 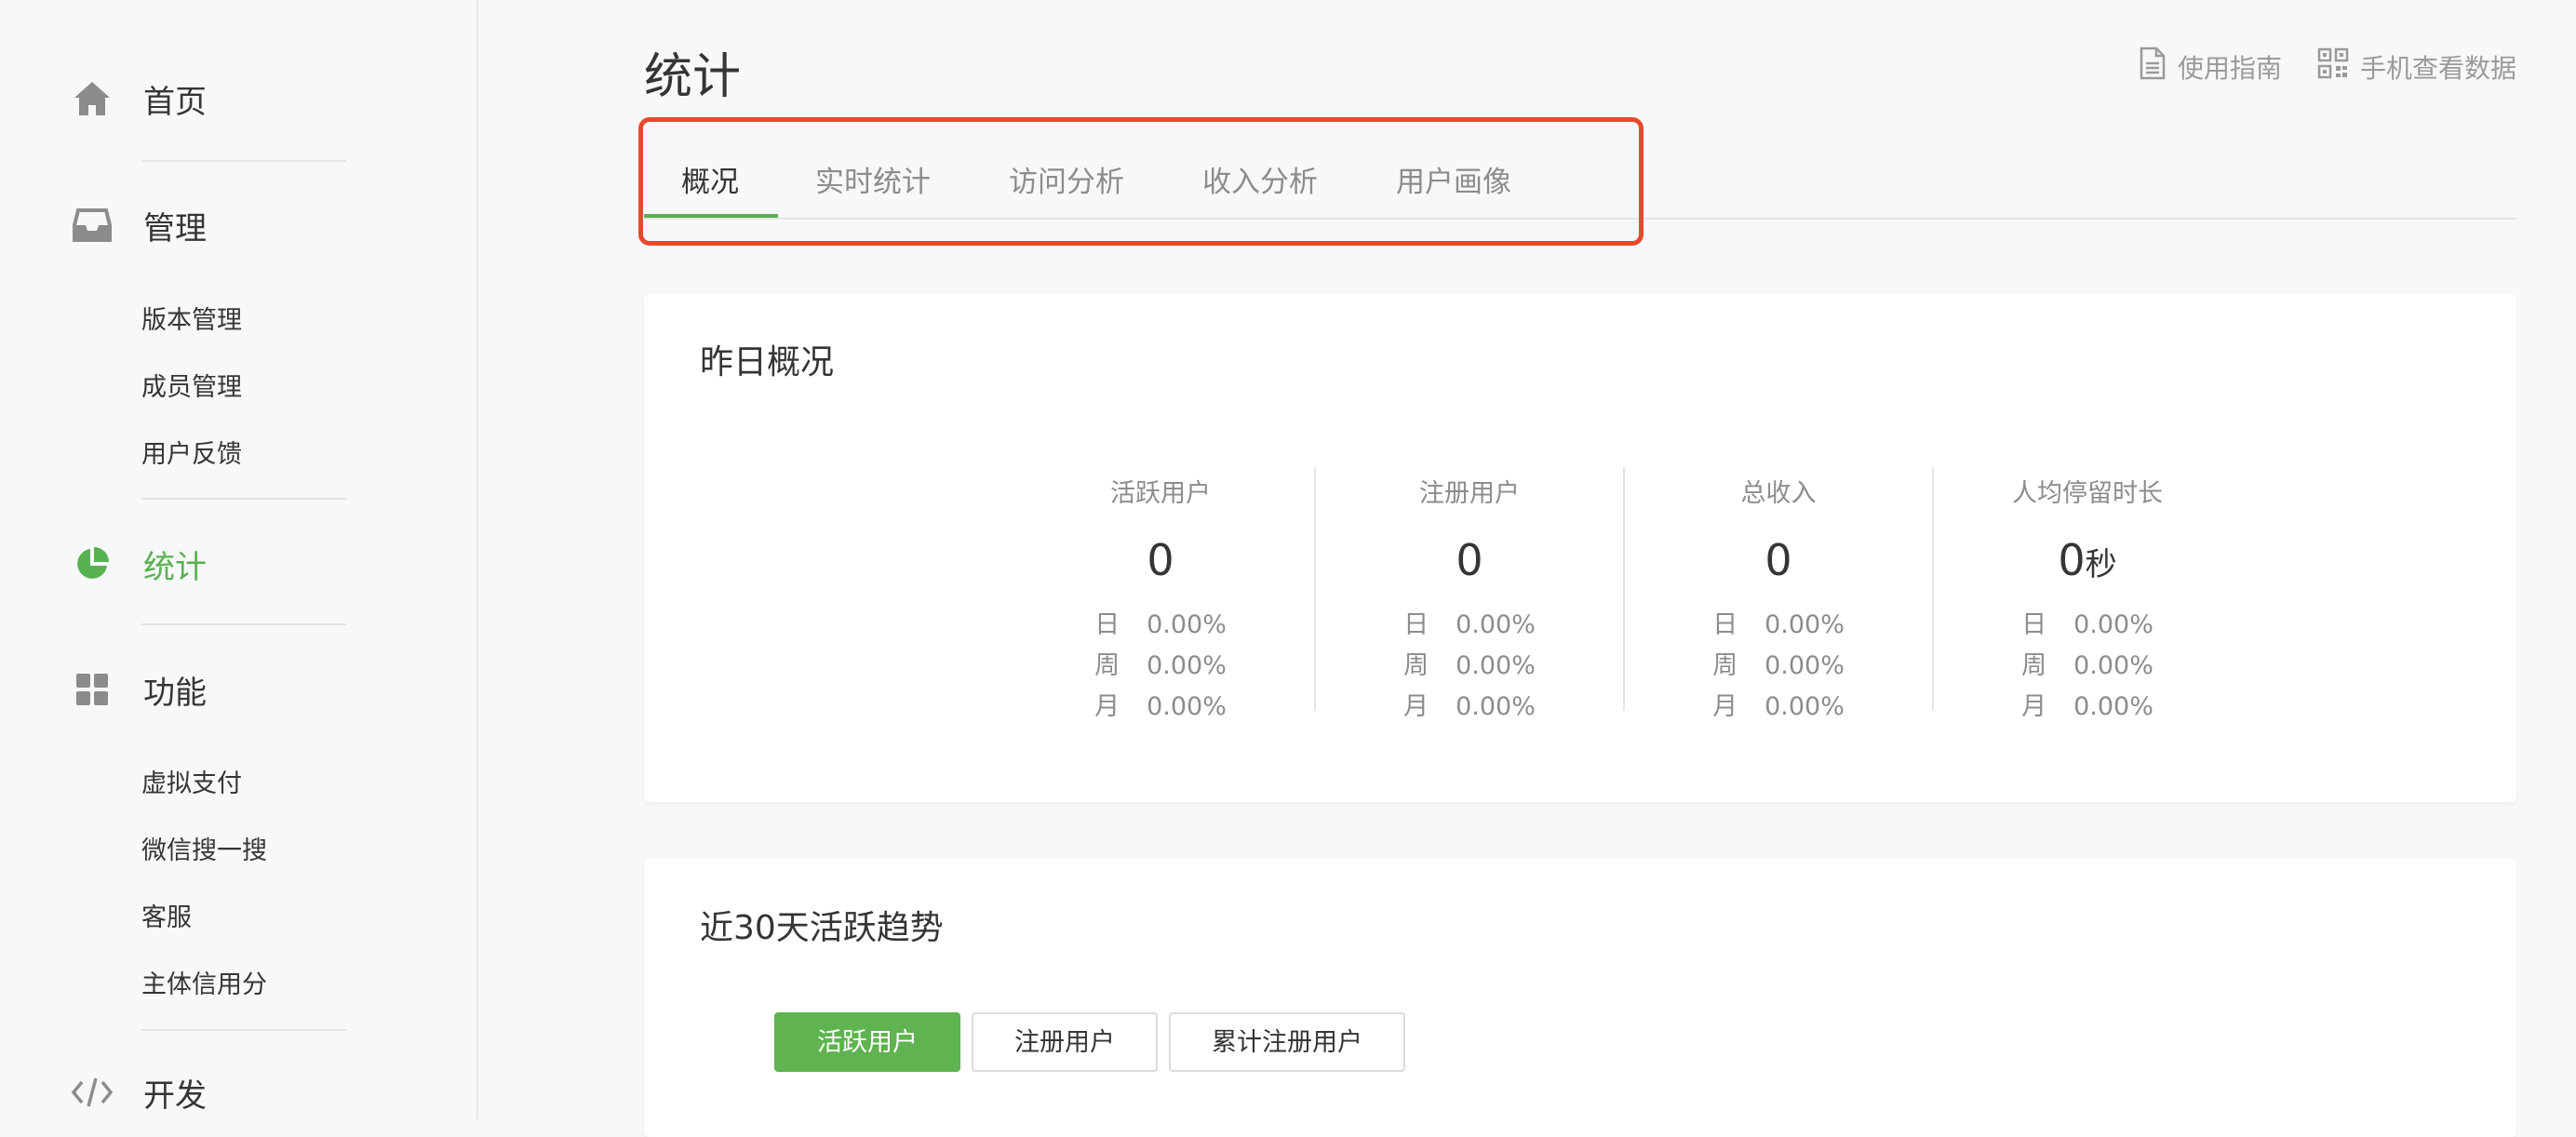 I want to click on sidebar-item-label: 开发, so click(x=175, y=1096).